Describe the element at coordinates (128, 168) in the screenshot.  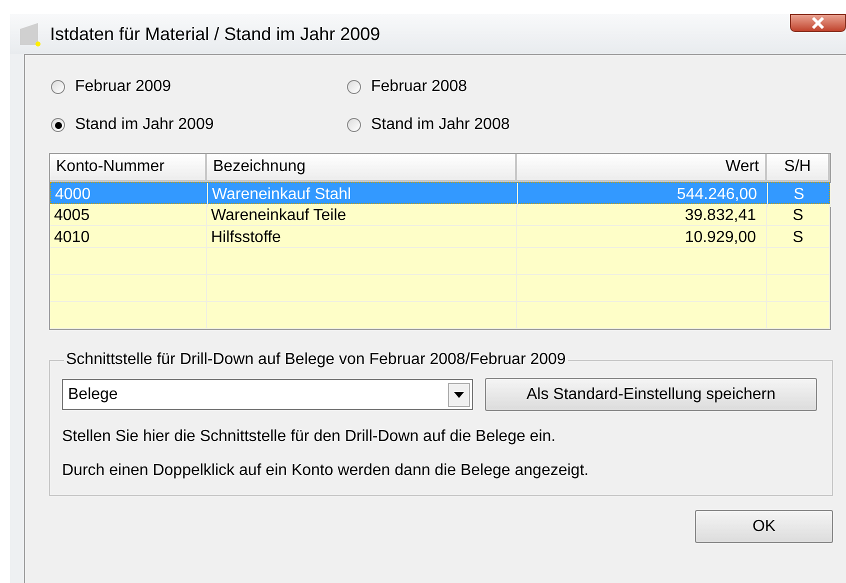
I see `column-header: Konto-Nummer` at that location.